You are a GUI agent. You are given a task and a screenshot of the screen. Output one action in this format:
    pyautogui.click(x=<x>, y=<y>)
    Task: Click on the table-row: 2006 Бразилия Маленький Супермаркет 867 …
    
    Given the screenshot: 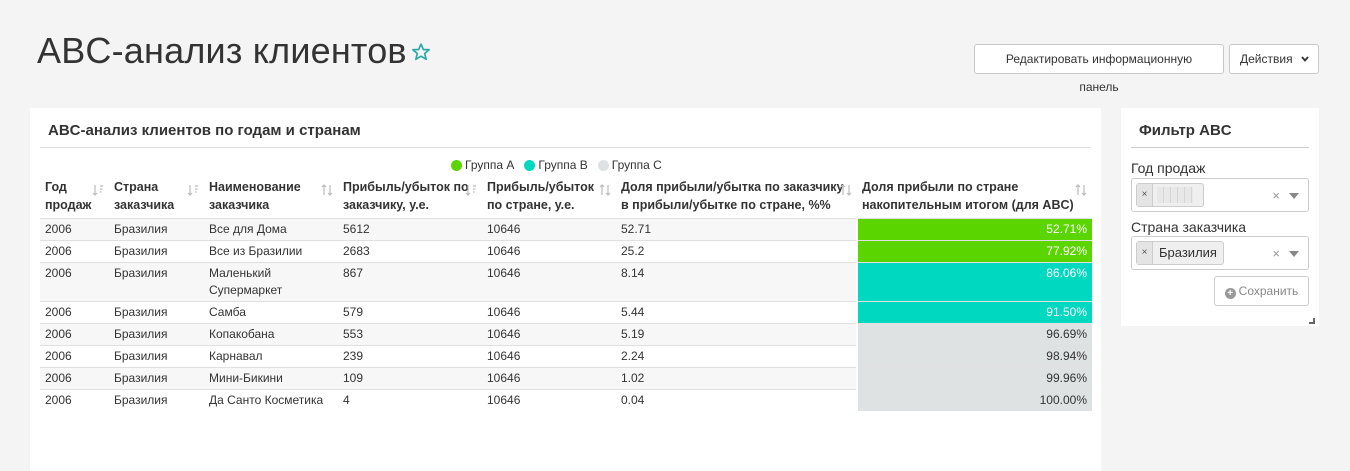 What is the action you would take?
    pyautogui.click(x=566, y=282)
    